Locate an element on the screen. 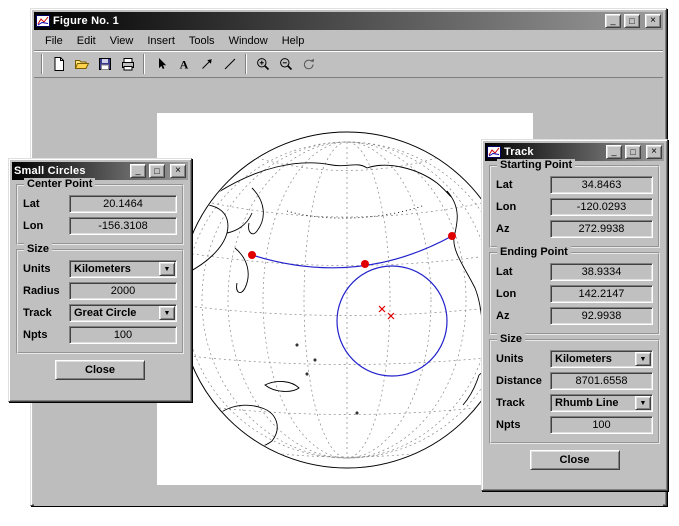 This screenshot has width=679, height=526. save-button is located at coordinates (104, 64).